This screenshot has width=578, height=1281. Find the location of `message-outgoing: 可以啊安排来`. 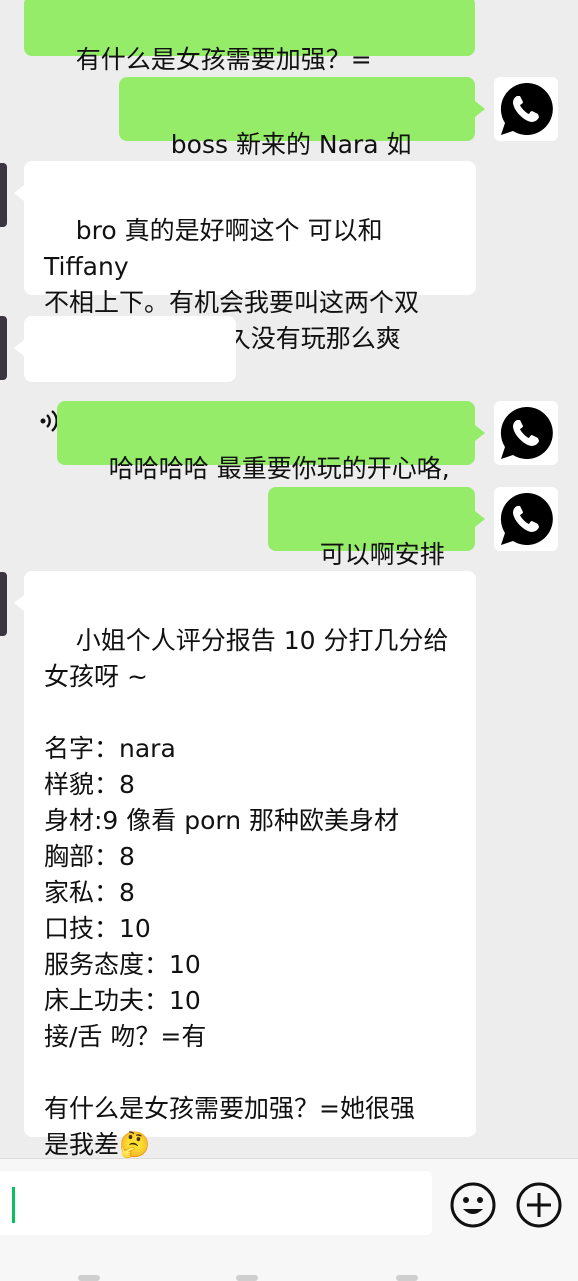

message-outgoing: 可以啊安排来 is located at coordinates (376, 546).